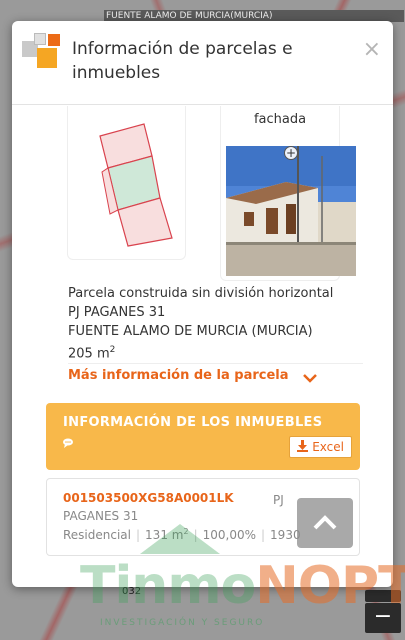 This screenshot has height=640, width=405. Describe the element at coordinates (383, 596) in the screenshot. I see `map-zoom-in-button` at that location.